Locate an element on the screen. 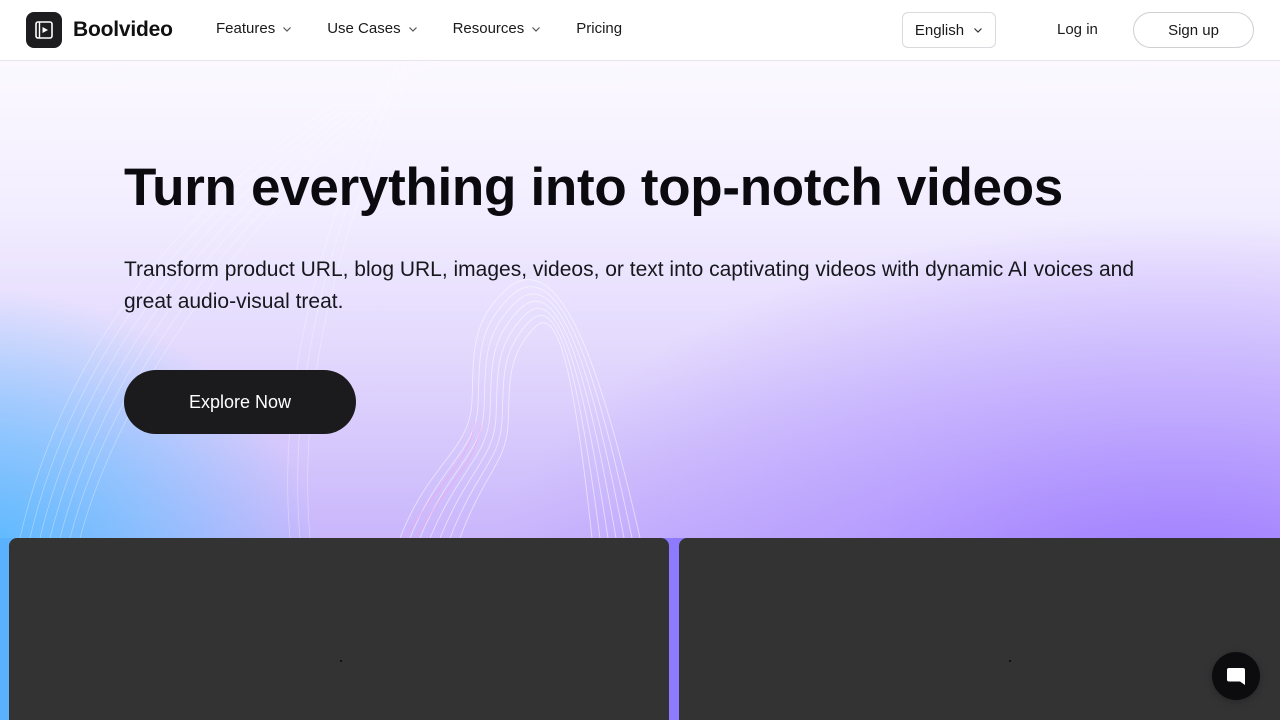 The height and width of the screenshot is (720, 1280). nav-item-features: Features is located at coordinates (254, 28).